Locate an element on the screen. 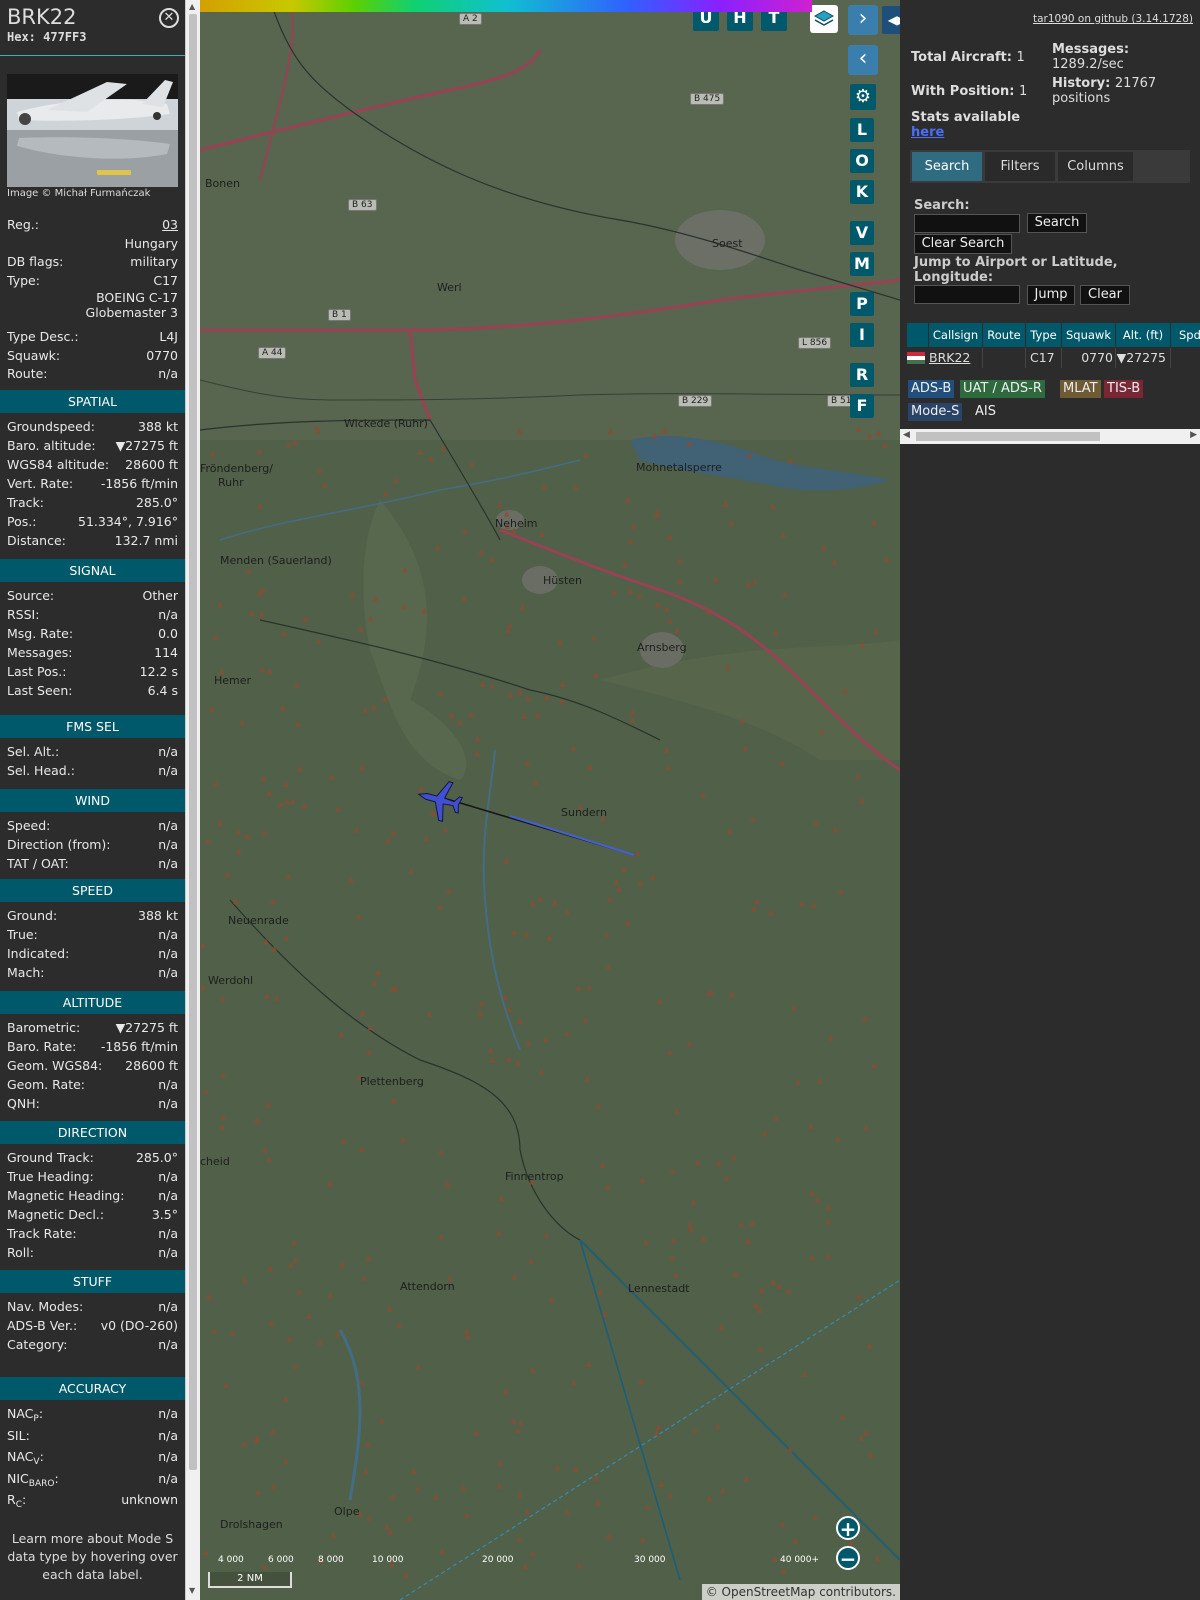 The width and height of the screenshot is (1200, 1600). info-row: RSSI: n/a is located at coordinates (92, 615).